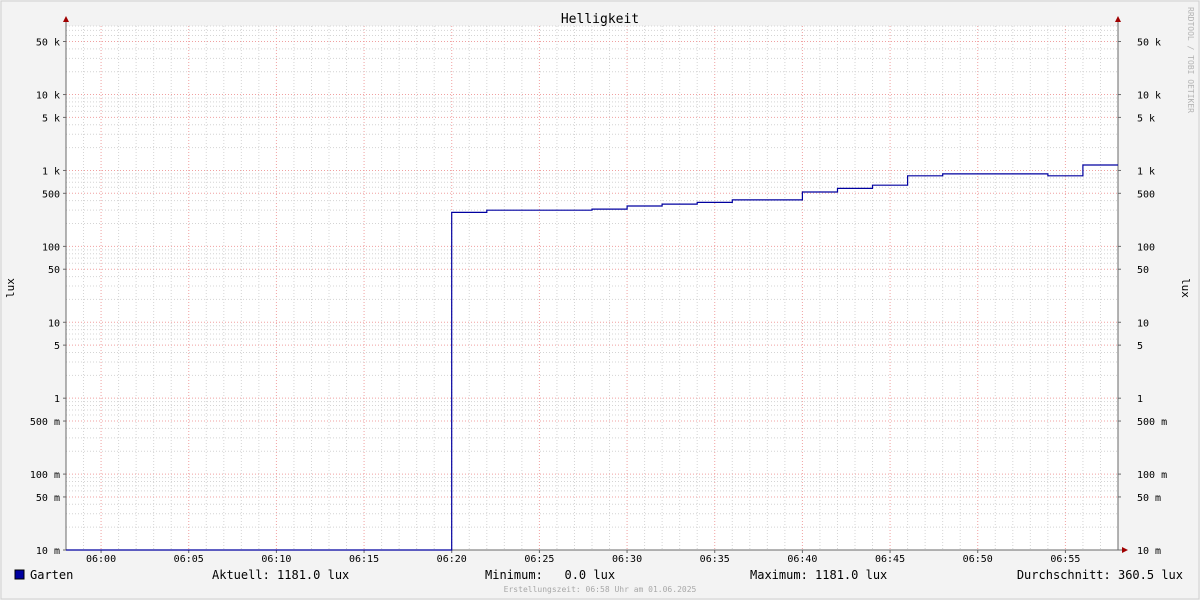 This screenshot has height=600, width=1200. I want to click on y-tick-label-right: 500 m, so click(1152, 422).